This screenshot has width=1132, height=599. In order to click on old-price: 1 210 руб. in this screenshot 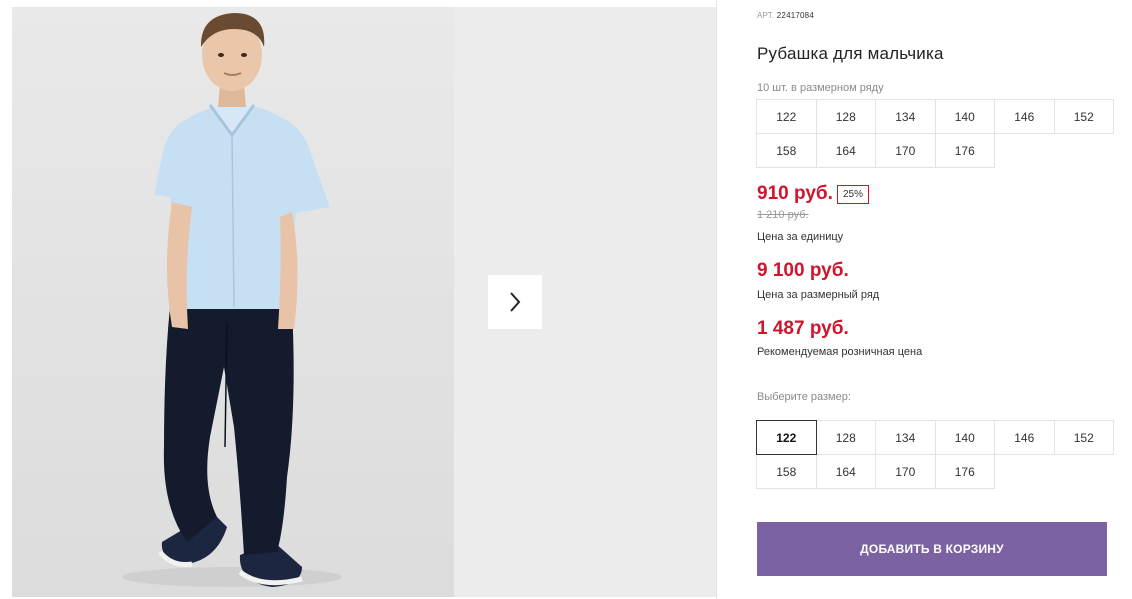, I will do `click(783, 215)`.